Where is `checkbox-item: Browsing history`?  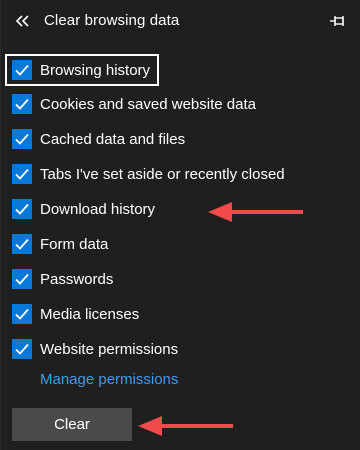 checkbox-item: Browsing history is located at coordinates (82, 70).